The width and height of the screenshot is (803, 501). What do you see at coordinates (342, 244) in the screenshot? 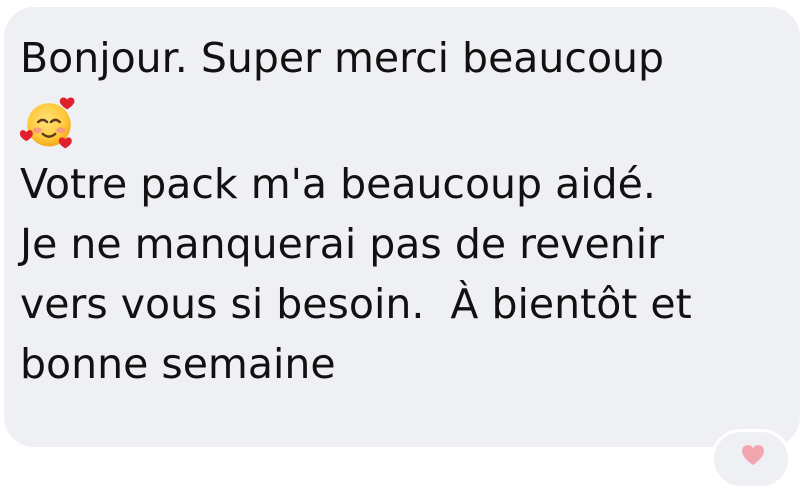
I see `message-line-4: Je ne manquerai pas de revenir` at bounding box center [342, 244].